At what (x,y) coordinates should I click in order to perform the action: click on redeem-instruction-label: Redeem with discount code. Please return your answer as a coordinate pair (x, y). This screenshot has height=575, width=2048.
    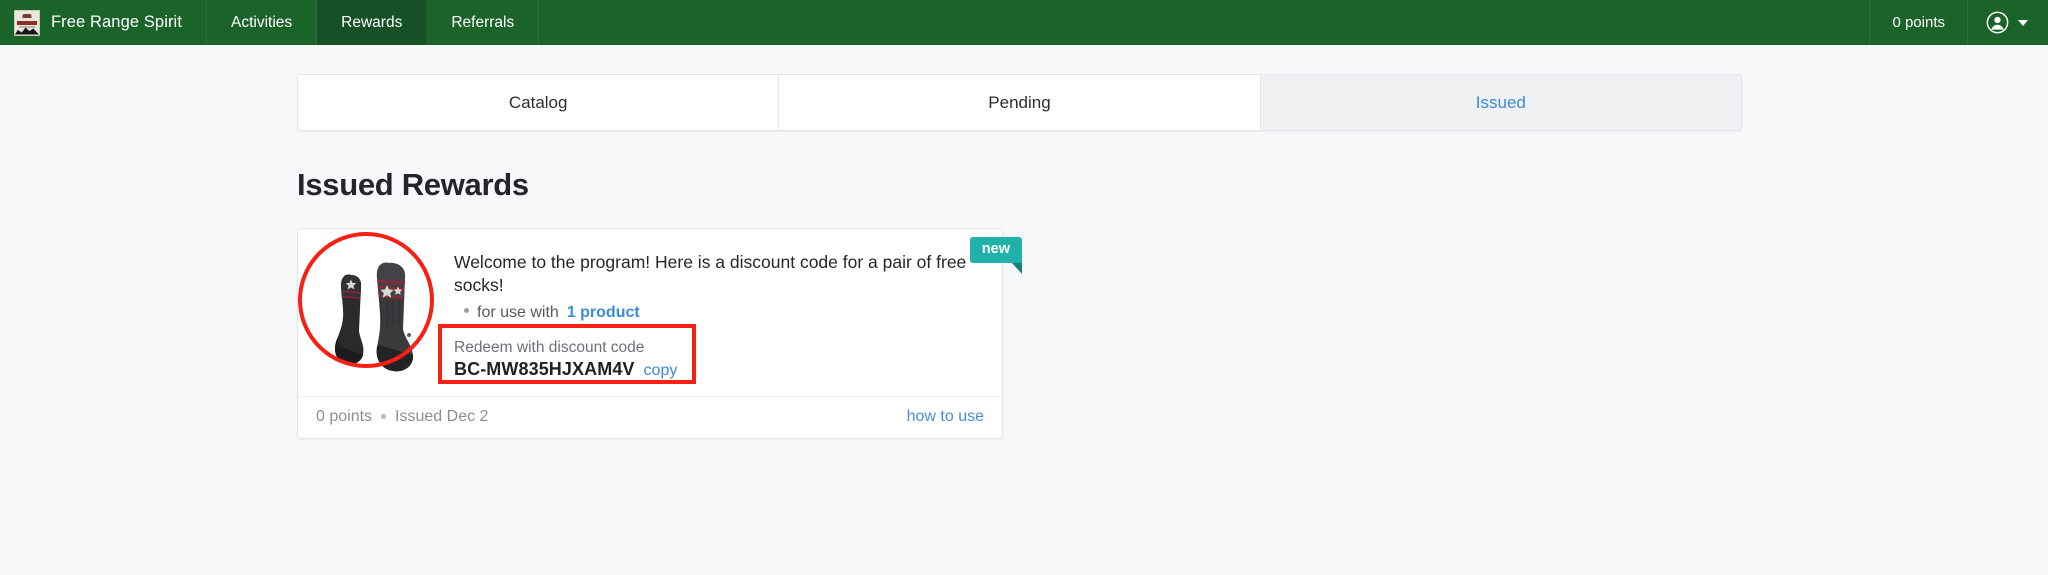
    Looking at the image, I should click on (549, 347).